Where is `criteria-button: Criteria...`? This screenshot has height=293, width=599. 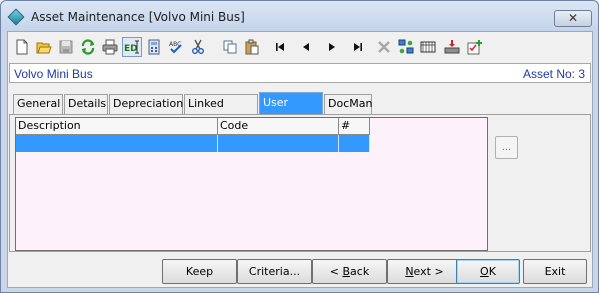
criteria-button: Criteria... is located at coordinates (274, 271).